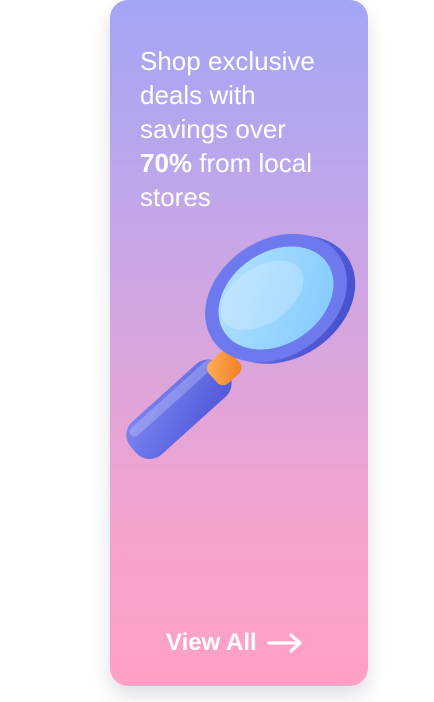 Image resolution: width=434 pixels, height=702 pixels. What do you see at coordinates (166, 163) in the screenshot?
I see `discount-percent: 70%` at bounding box center [166, 163].